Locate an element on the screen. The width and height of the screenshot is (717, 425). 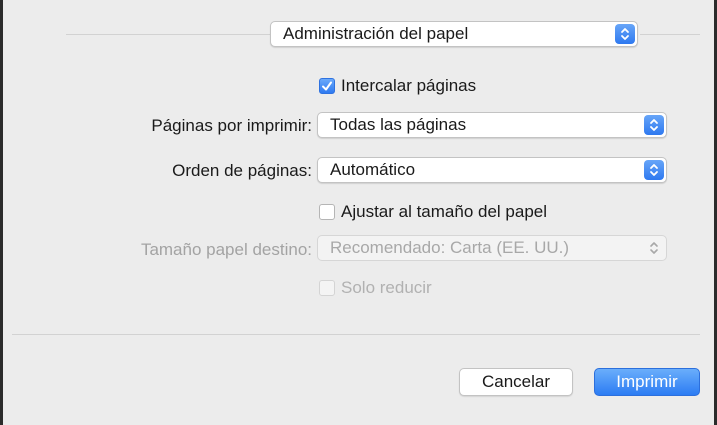
collate-pages-label: Intercalar páginas is located at coordinates (409, 85).